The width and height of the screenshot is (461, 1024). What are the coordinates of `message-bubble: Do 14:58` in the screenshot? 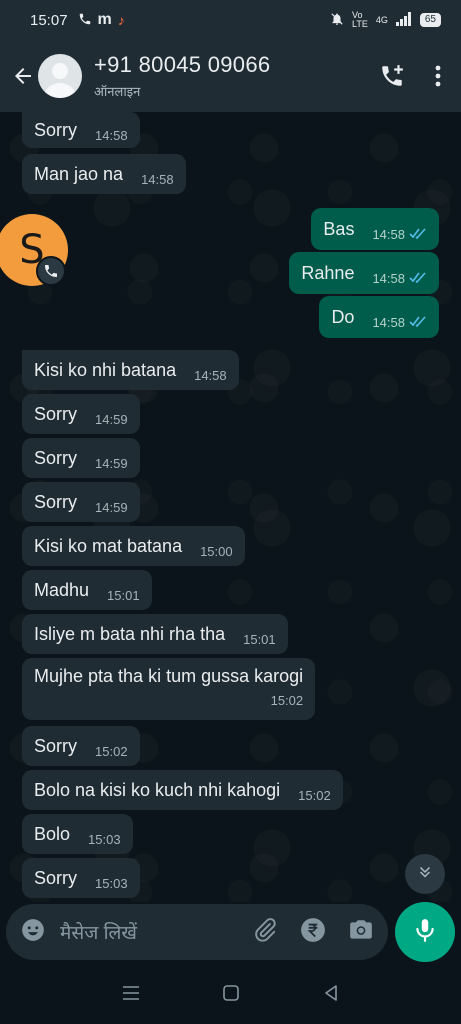 It's located at (379, 317).